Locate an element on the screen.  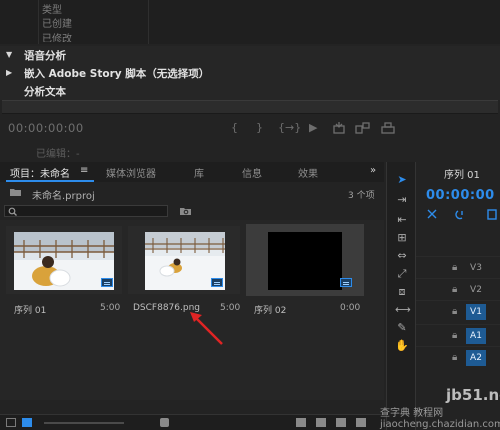
track-label-a2: A2 is located at coordinates (476, 358).